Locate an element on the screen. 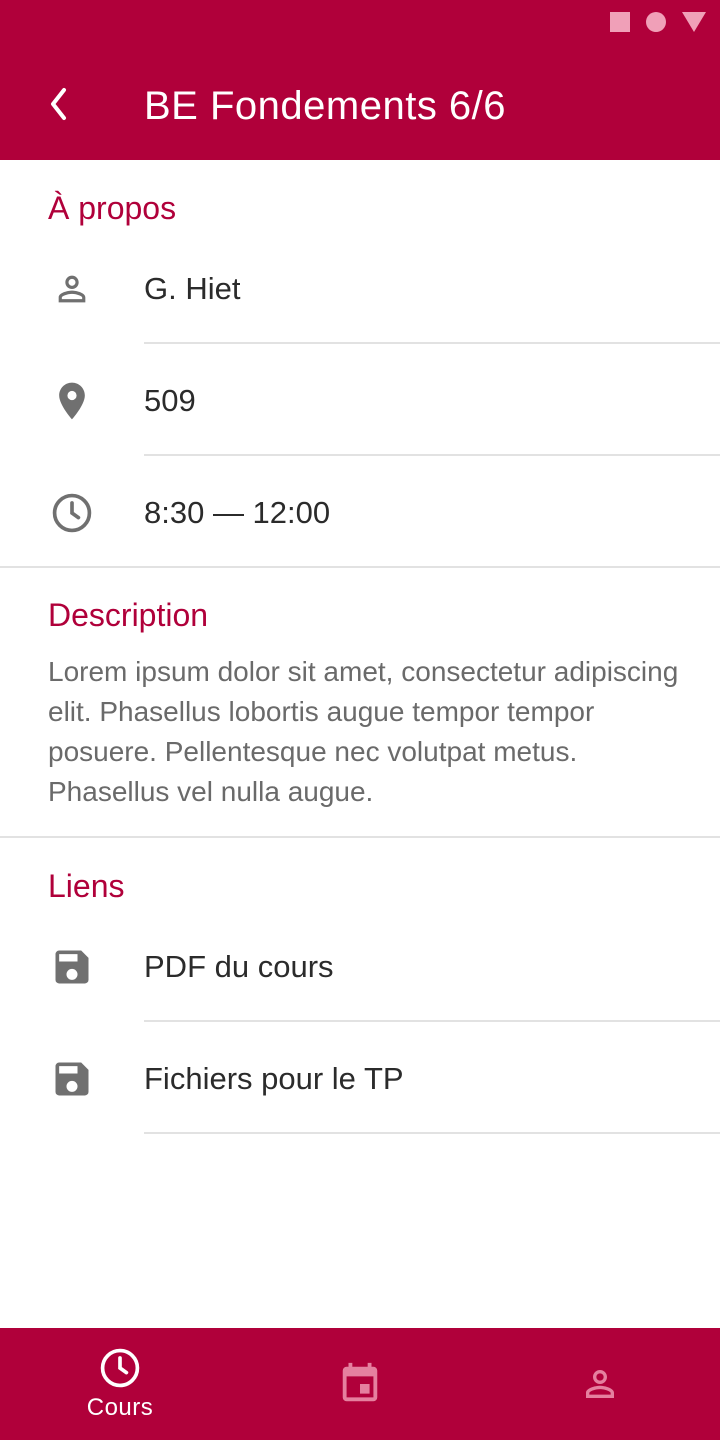  square-status-icon is located at coordinates (620, 22).